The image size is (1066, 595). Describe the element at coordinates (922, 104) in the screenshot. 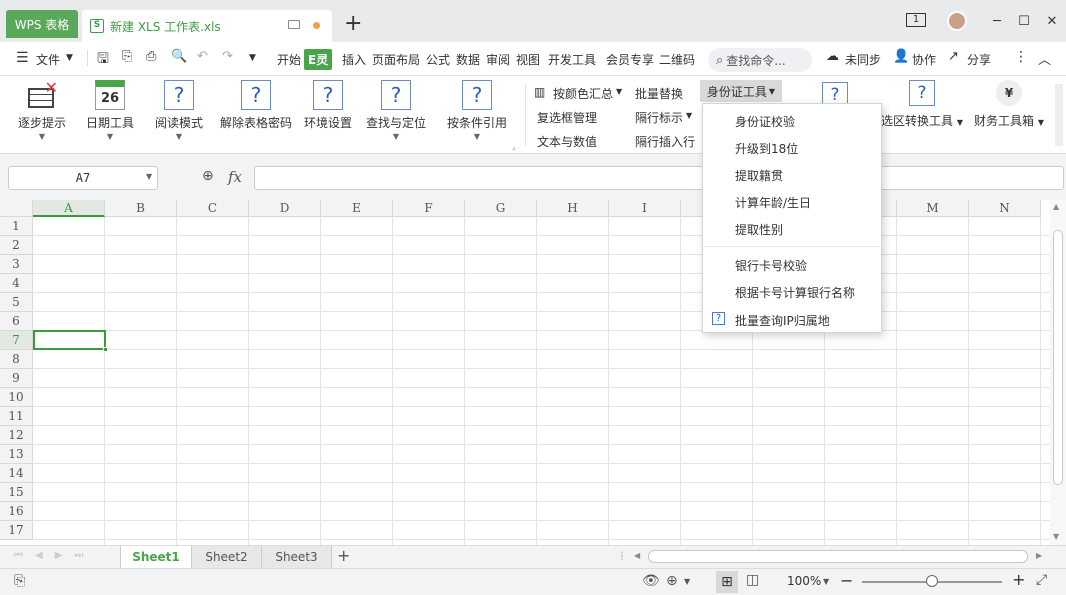

I see `selection-convert-button: ? 选区转换工具 ▼` at that location.